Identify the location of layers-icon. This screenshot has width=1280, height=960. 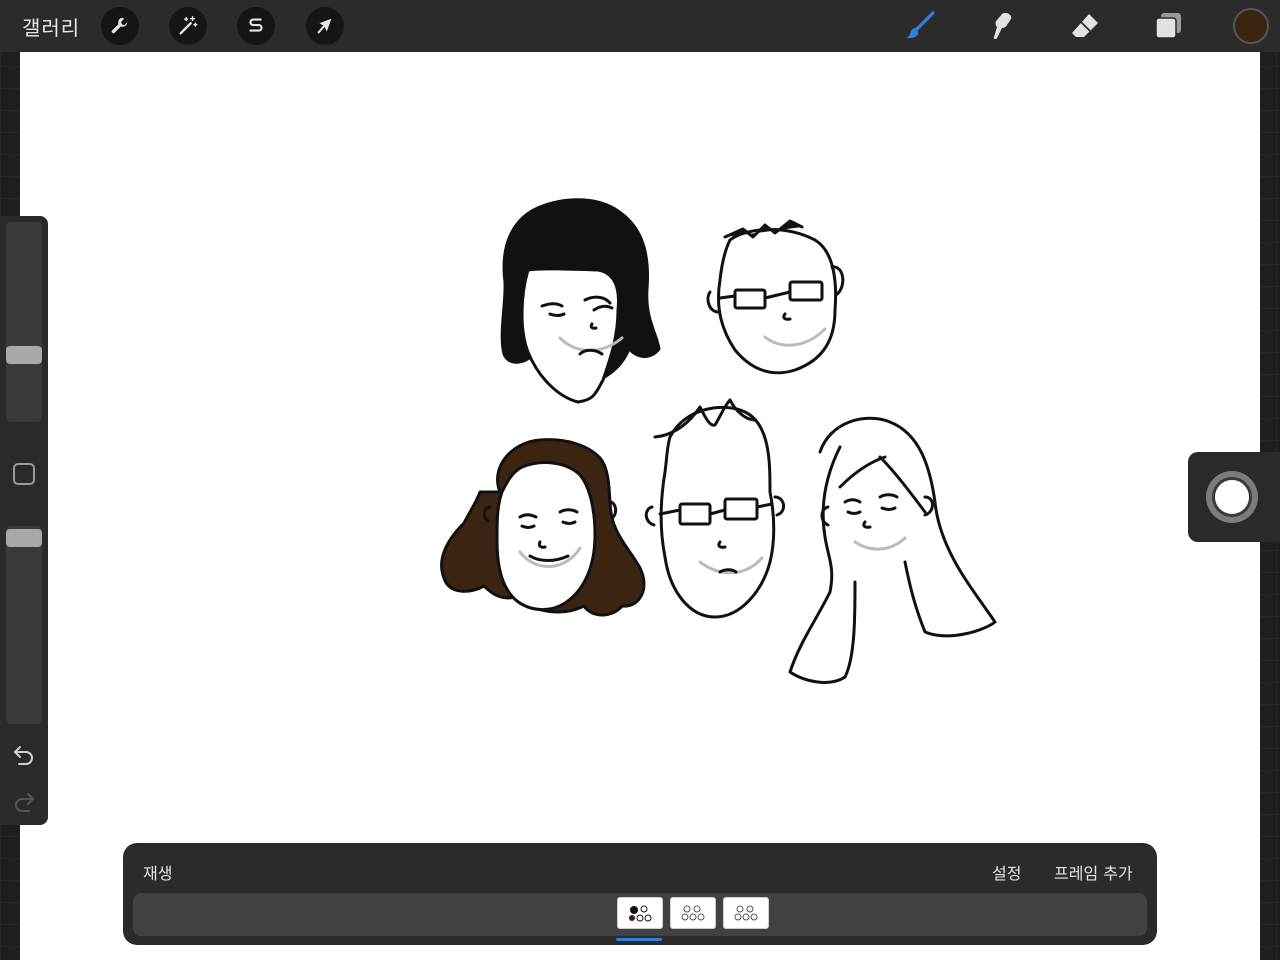
(1168, 26).